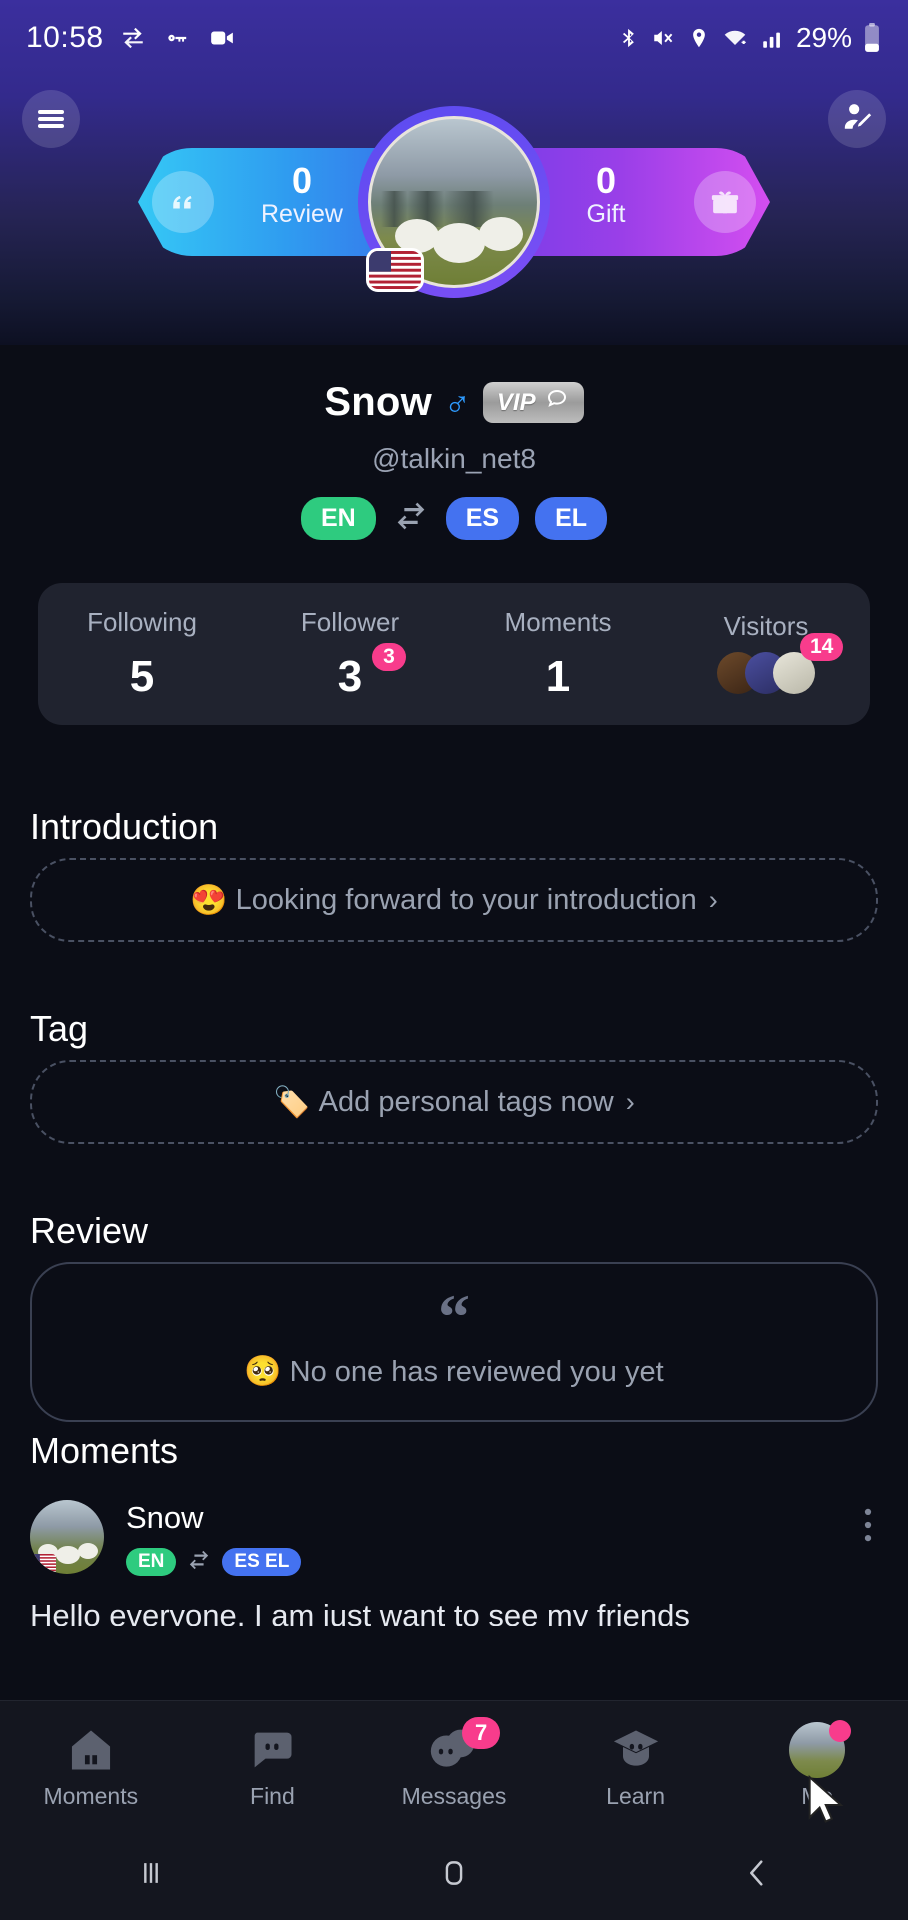  I want to click on home-icon, so click(91, 1750).